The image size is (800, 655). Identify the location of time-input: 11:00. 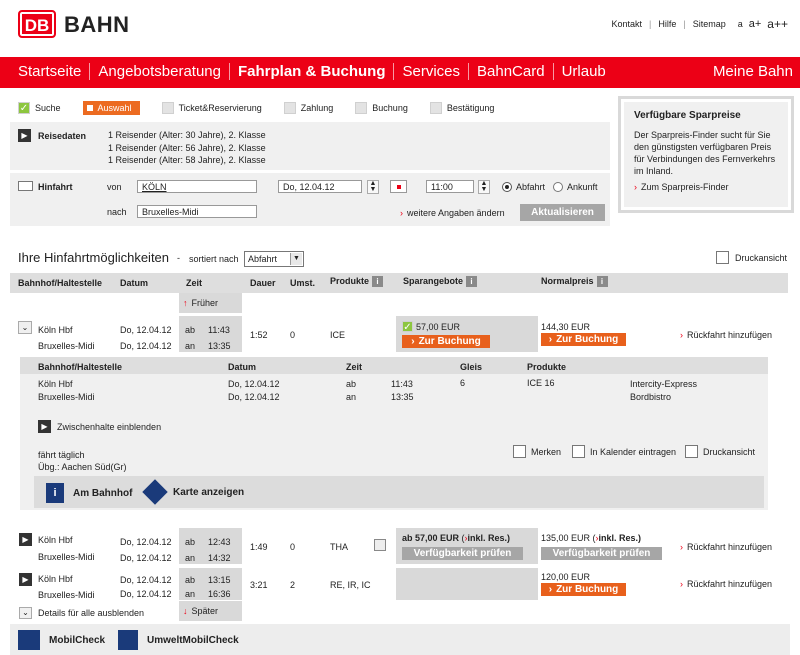
(450, 186).